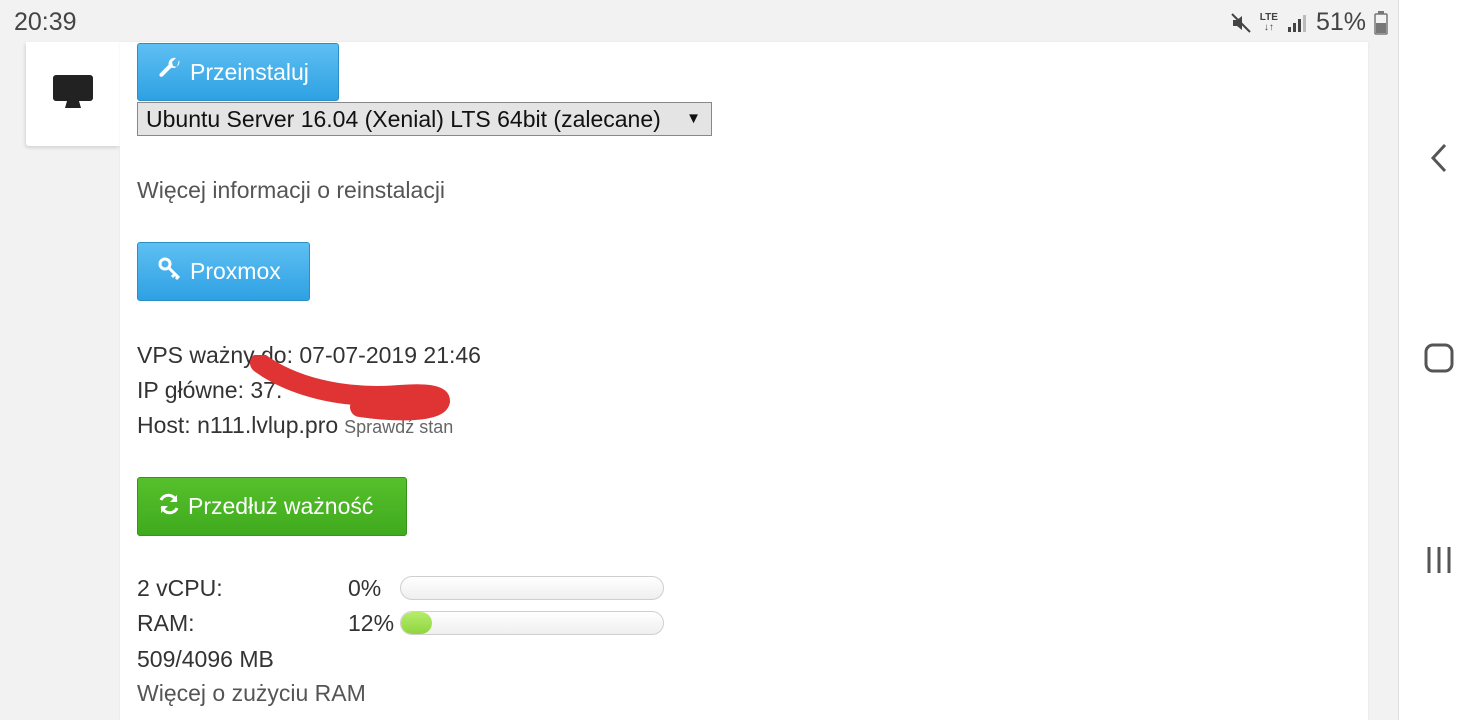 This screenshot has width=1480, height=720. Describe the element at coordinates (235, 271) in the screenshot. I see `proxmox-label: Proxmox` at that location.